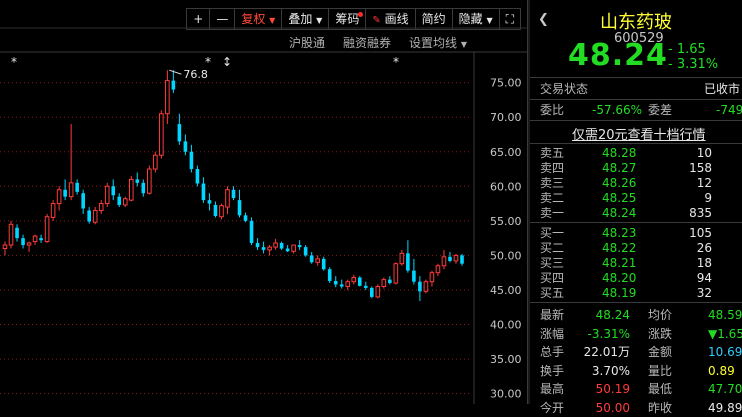 This screenshot has height=417, width=742. I want to click on change-percent: - 3.31%, so click(693, 64).